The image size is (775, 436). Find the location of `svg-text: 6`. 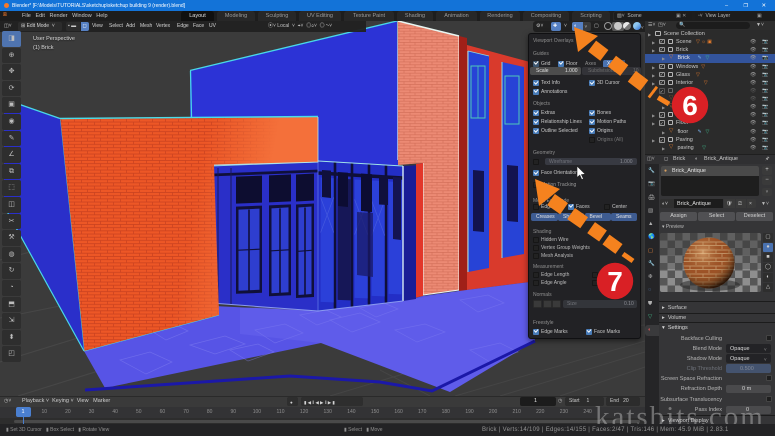

svg-text: 6 is located at coordinates (690, 105).